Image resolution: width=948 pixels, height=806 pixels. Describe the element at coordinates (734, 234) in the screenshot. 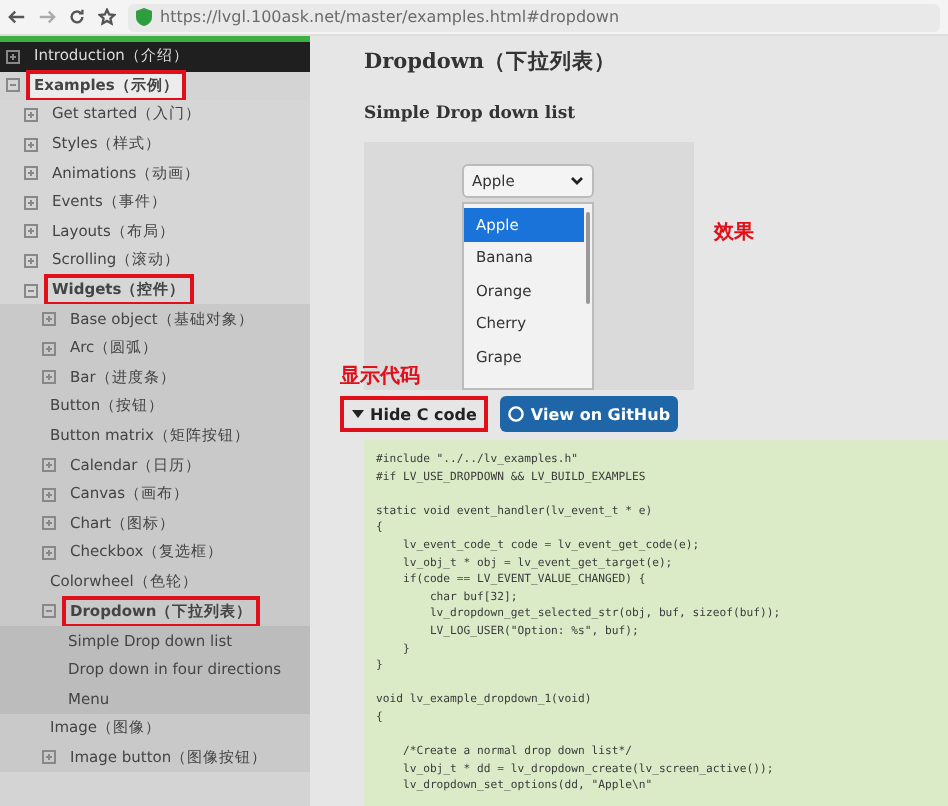

I see `annotation: 效果` at that location.